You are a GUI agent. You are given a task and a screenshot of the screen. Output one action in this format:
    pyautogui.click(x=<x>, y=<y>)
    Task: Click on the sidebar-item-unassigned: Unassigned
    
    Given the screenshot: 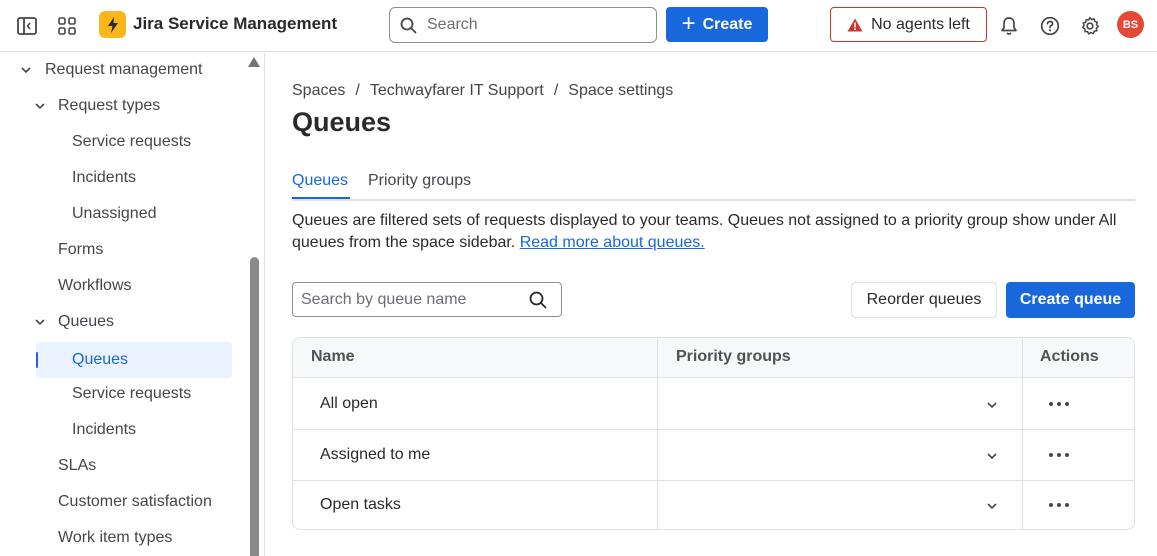 What is the action you would take?
    pyautogui.click(x=134, y=214)
    